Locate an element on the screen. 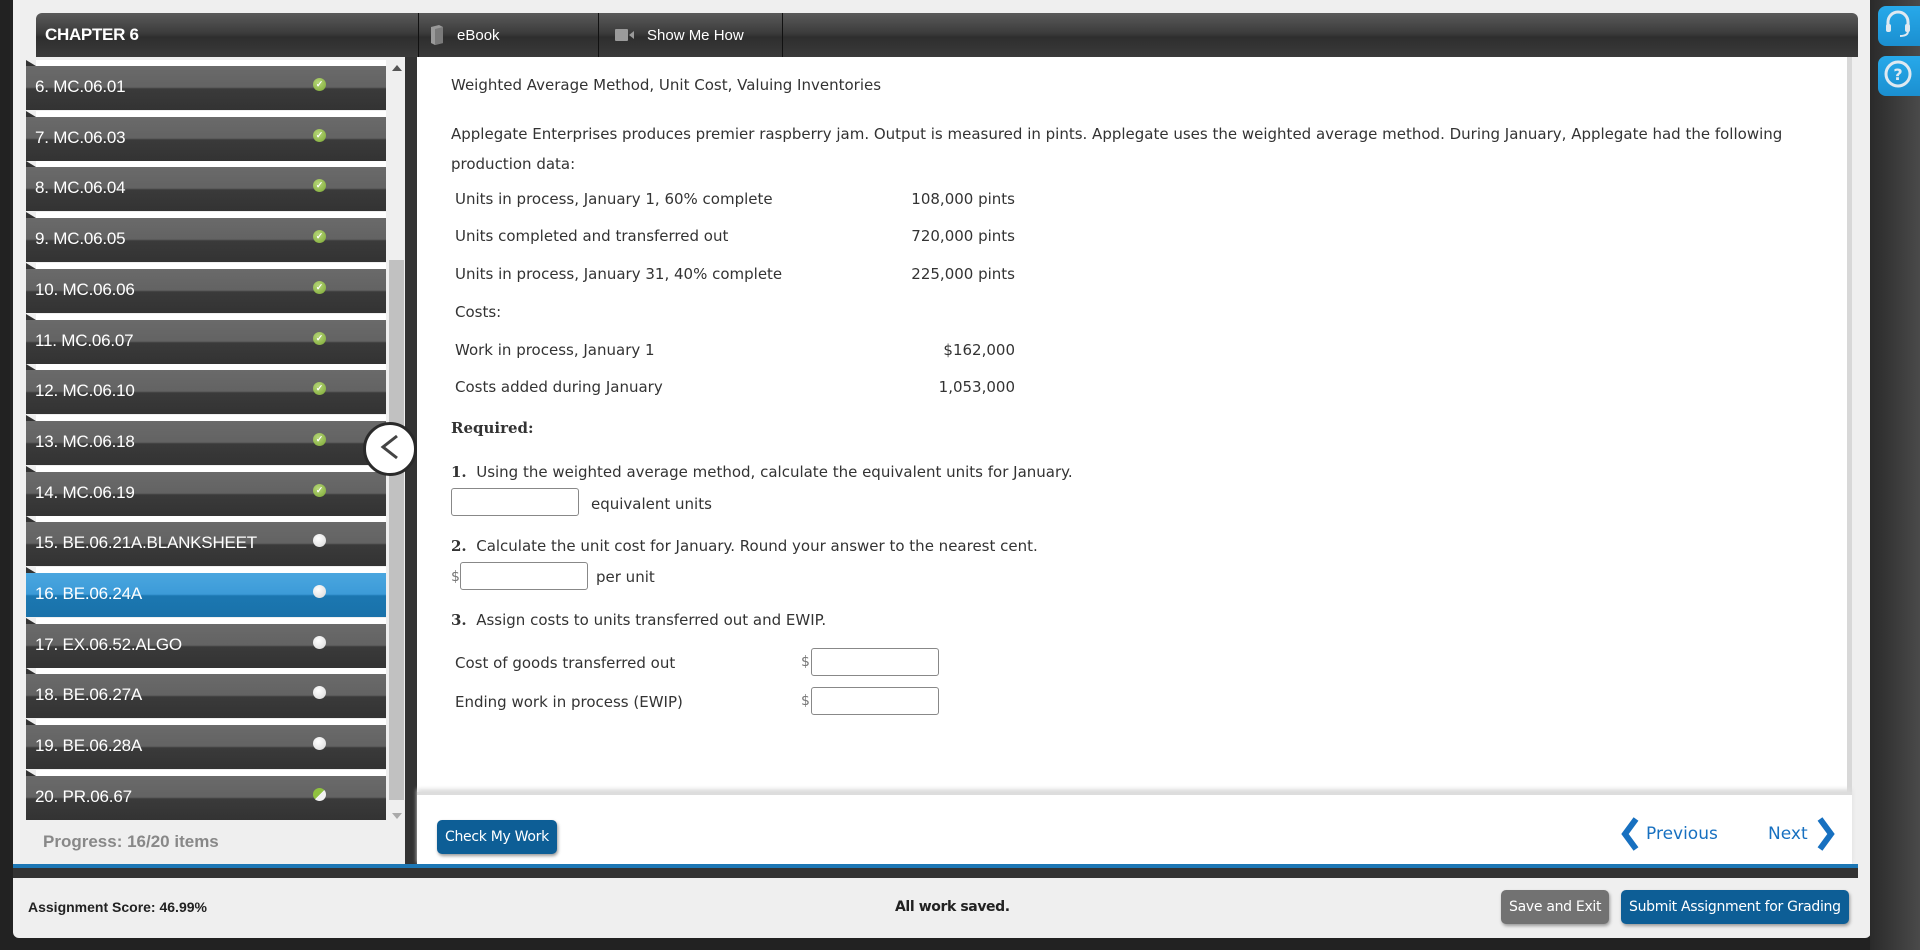  sidebar-item: 12. MC.06.10 is located at coordinates (206, 389).